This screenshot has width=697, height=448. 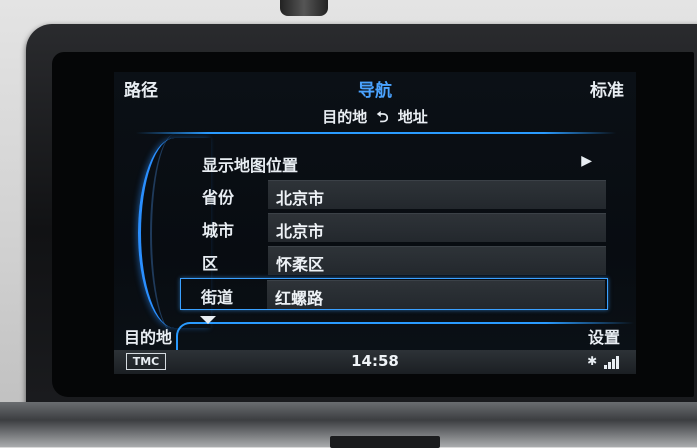 I want to click on show-map-position-label: 显示地图位置, so click(x=250, y=165).